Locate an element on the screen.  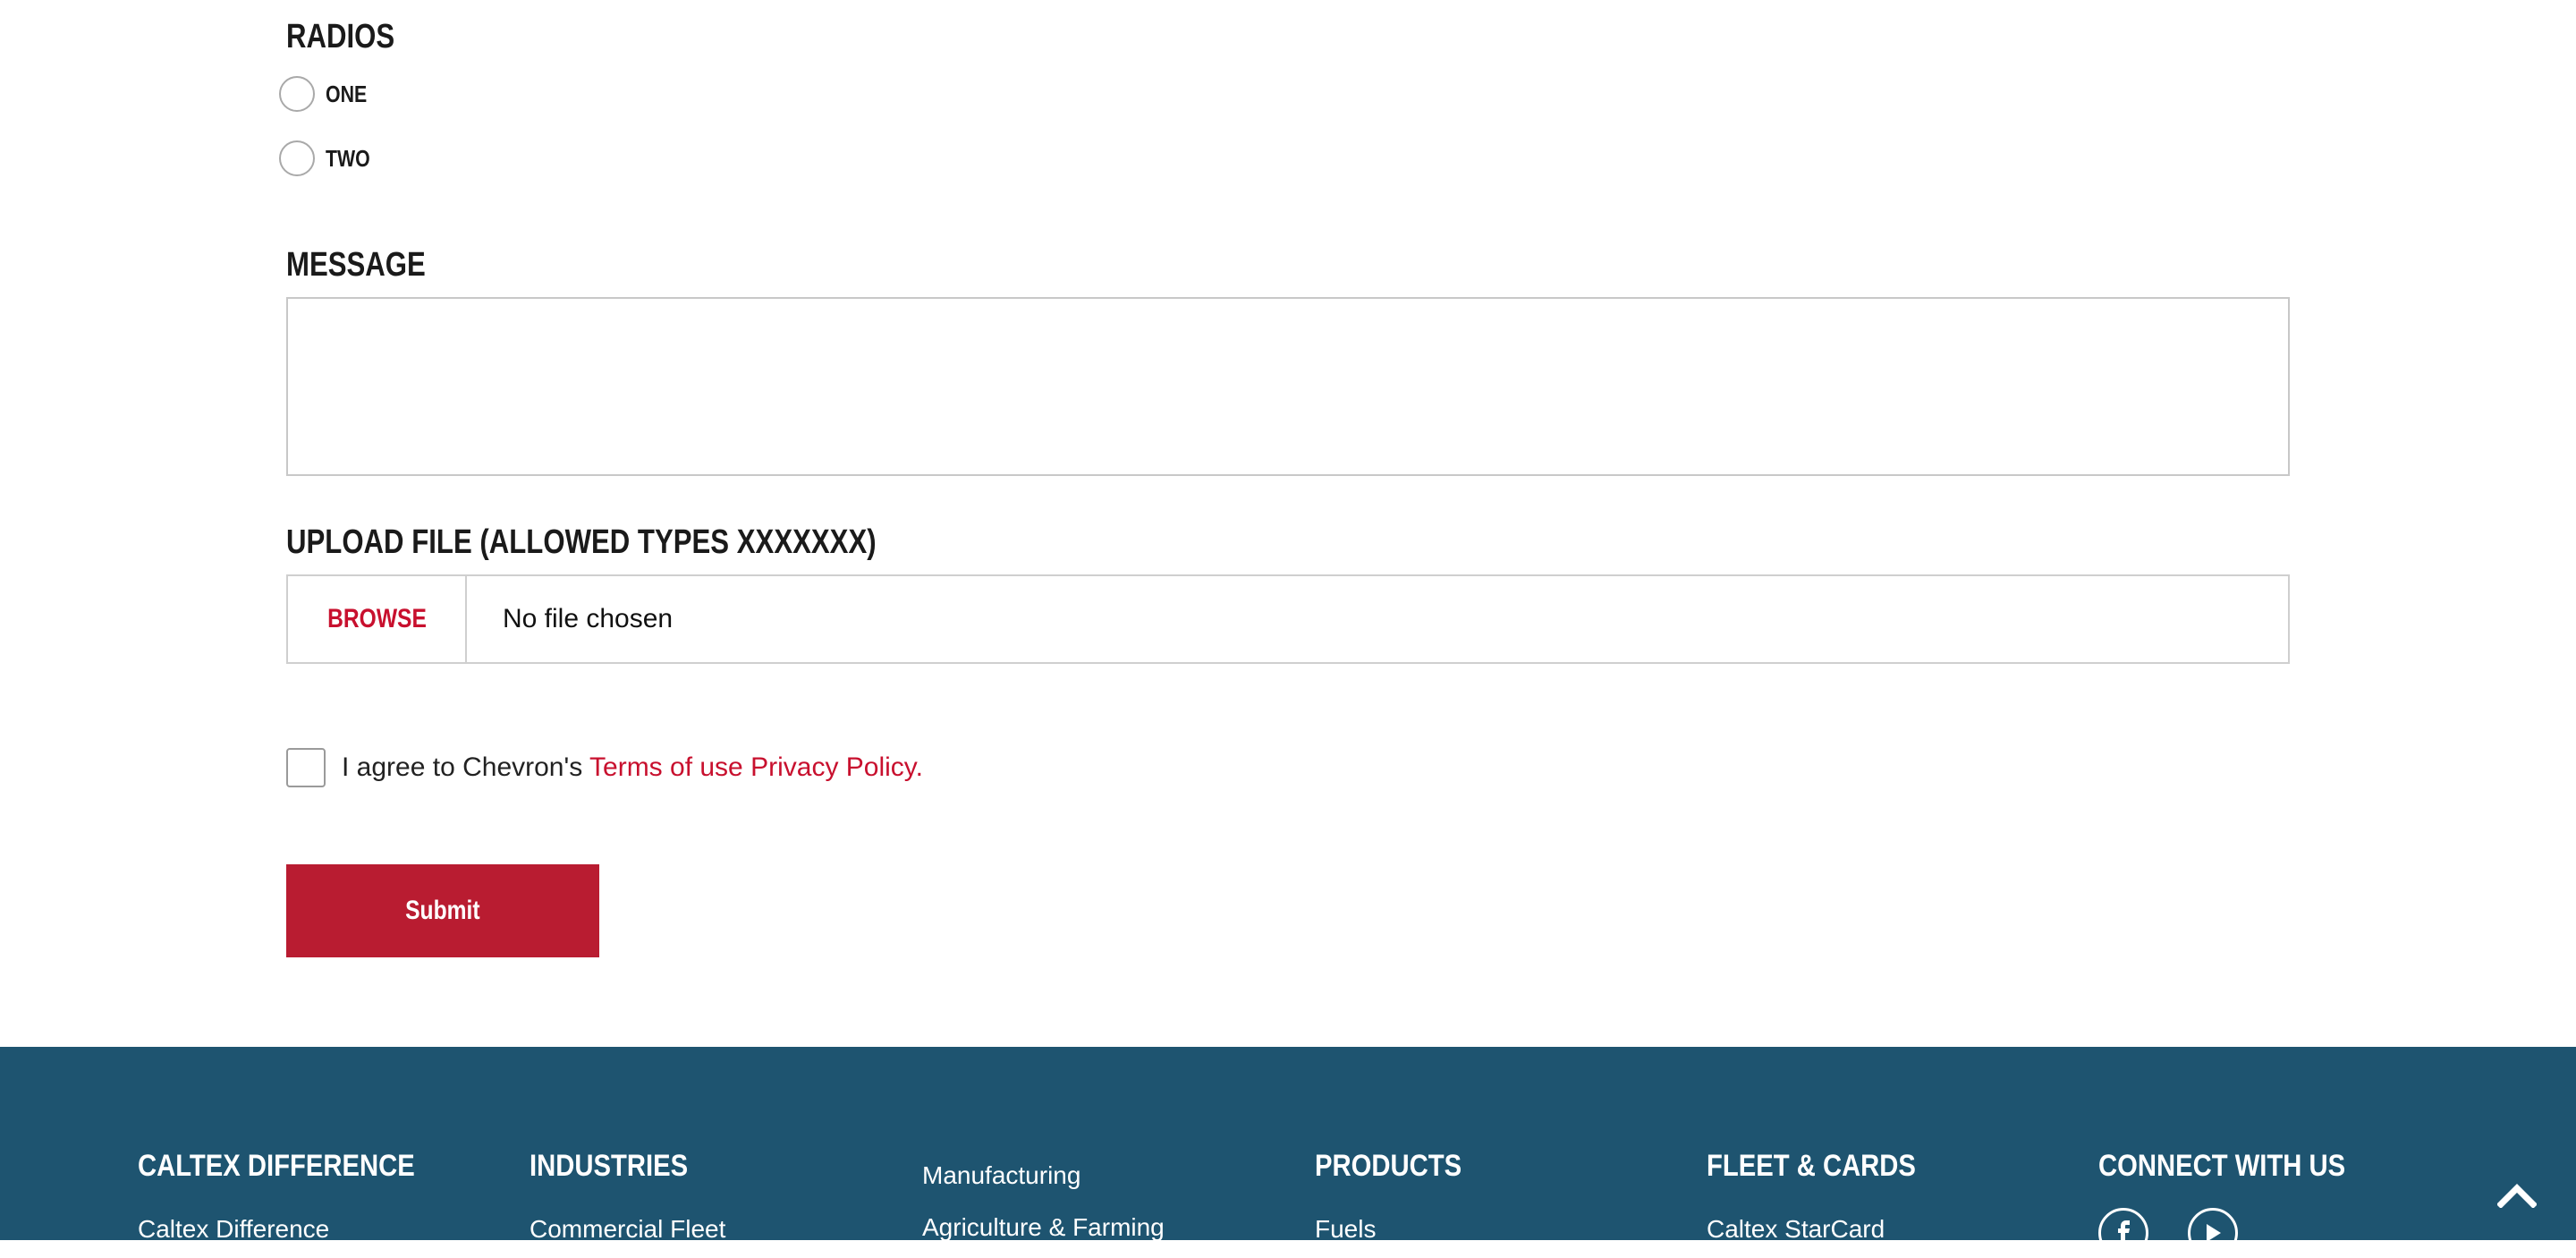
agree-checkbox is located at coordinates (306, 768).